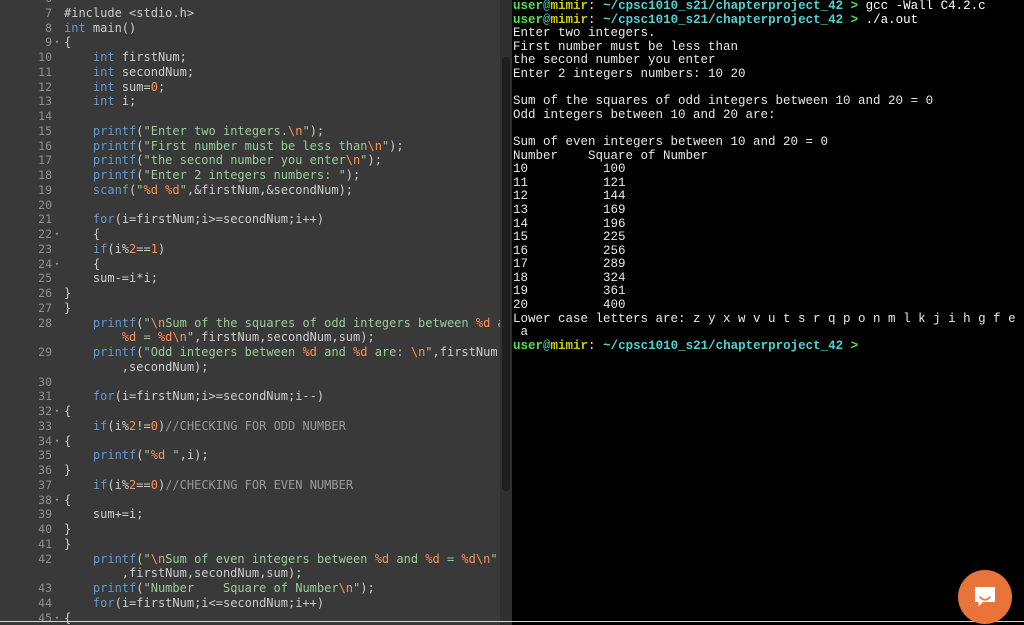 The width and height of the screenshot is (1024, 625). I want to click on code-line: 13 int i;, so click(256, 101).